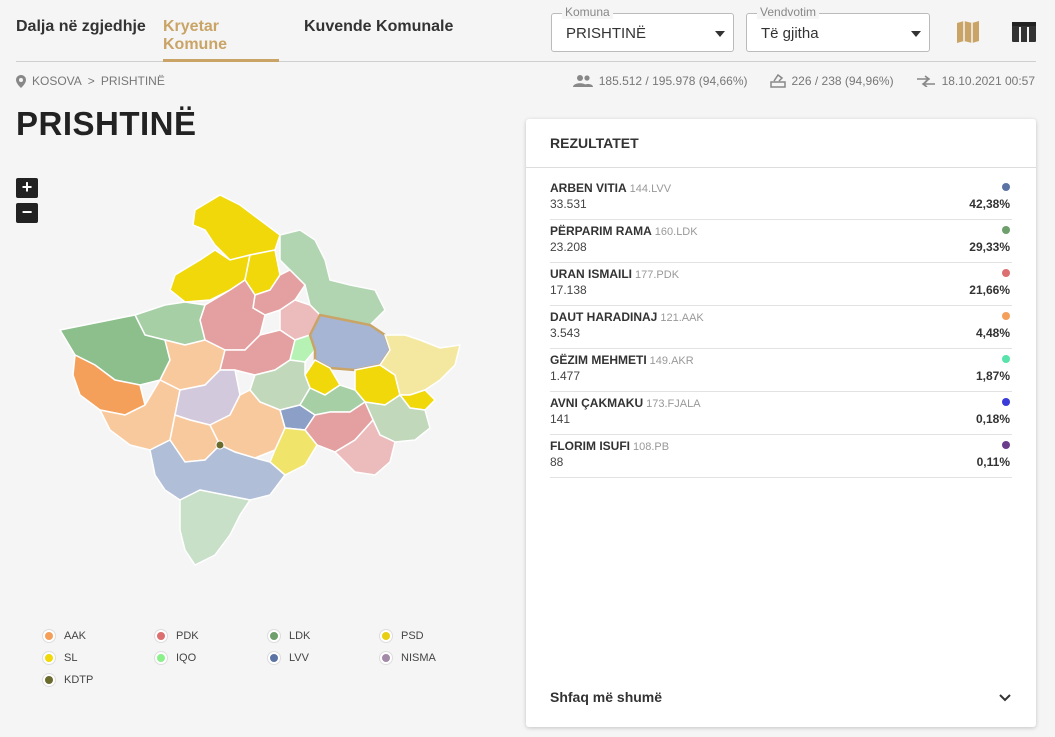 Image resolution: width=1055 pixels, height=737 pixels. I want to click on candidate-votes: 1.477, so click(565, 376).